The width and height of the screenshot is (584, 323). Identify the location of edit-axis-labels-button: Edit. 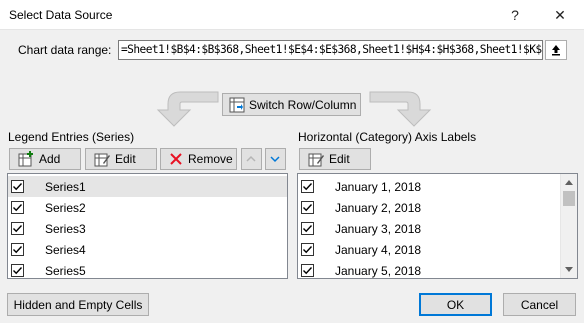
(335, 159).